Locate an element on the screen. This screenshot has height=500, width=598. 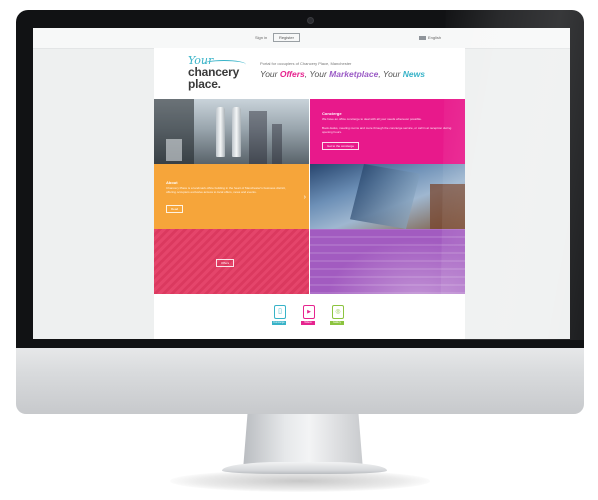
concierge-button: Get to the concierge is located at coordinates (341, 146).